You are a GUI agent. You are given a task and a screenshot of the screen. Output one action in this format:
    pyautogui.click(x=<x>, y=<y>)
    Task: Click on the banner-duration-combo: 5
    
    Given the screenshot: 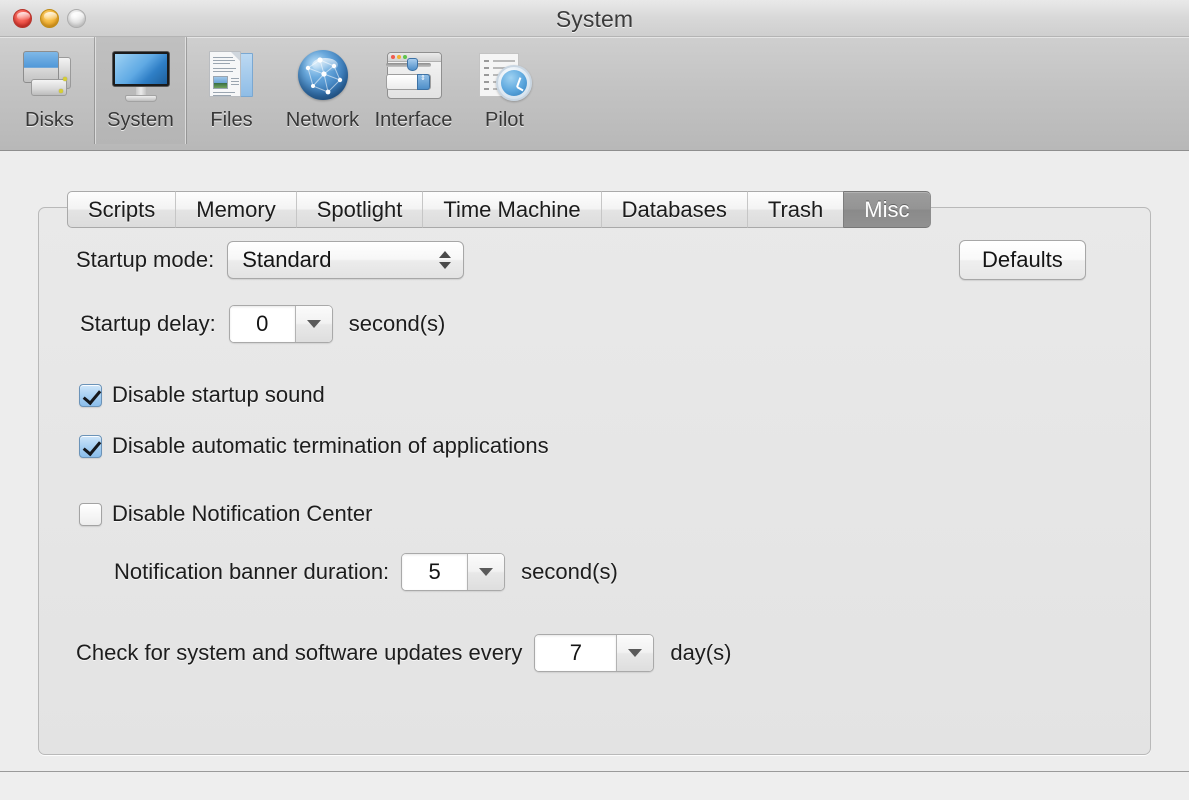 What is the action you would take?
    pyautogui.click(x=453, y=572)
    